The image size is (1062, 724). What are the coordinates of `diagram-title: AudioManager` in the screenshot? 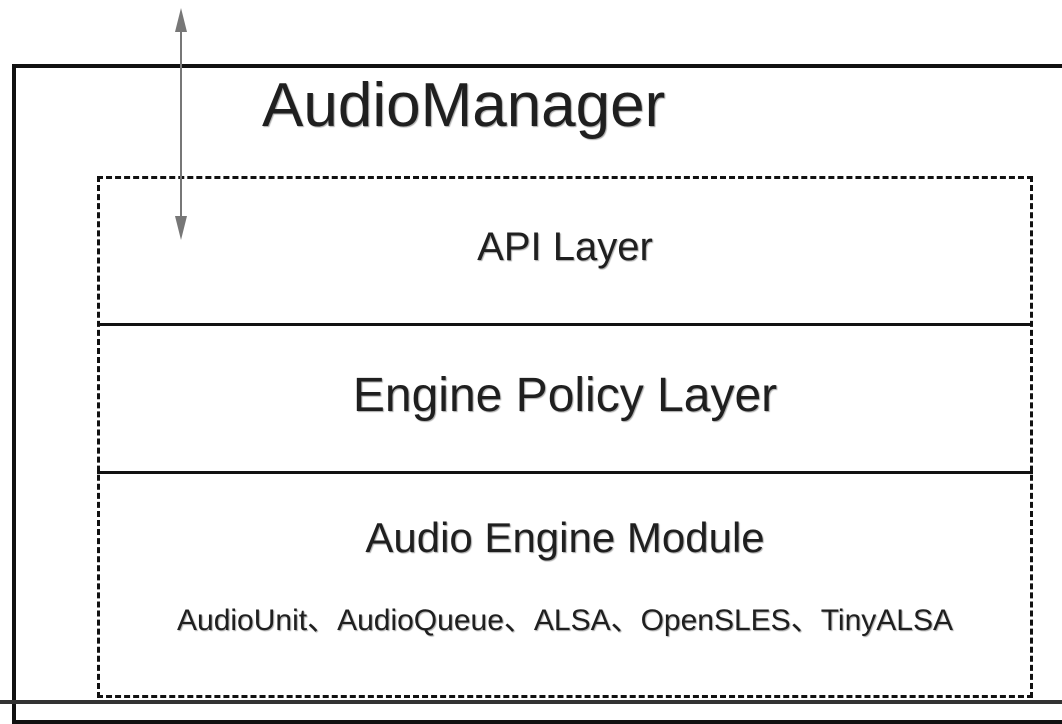 It's located at (464, 105).